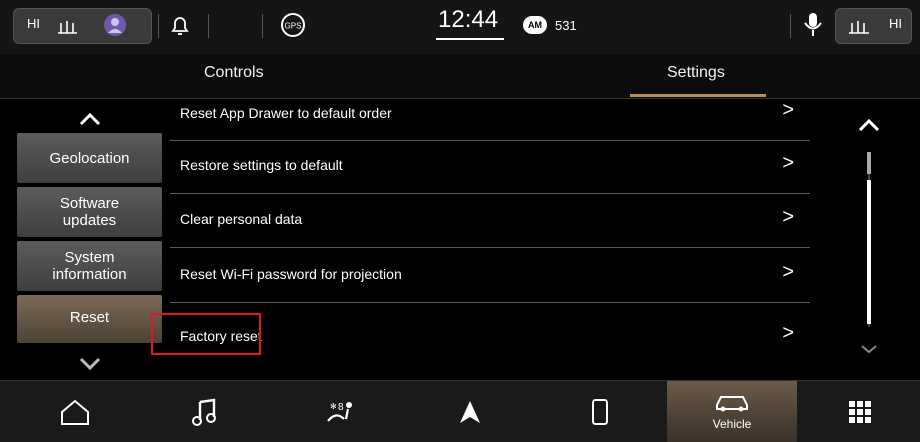 This screenshot has height=442, width=920. What do you see at coordinates (33, 23) in the screenshot?
I see `left-heat-level-label: HI` at bounding box center [33, 23].